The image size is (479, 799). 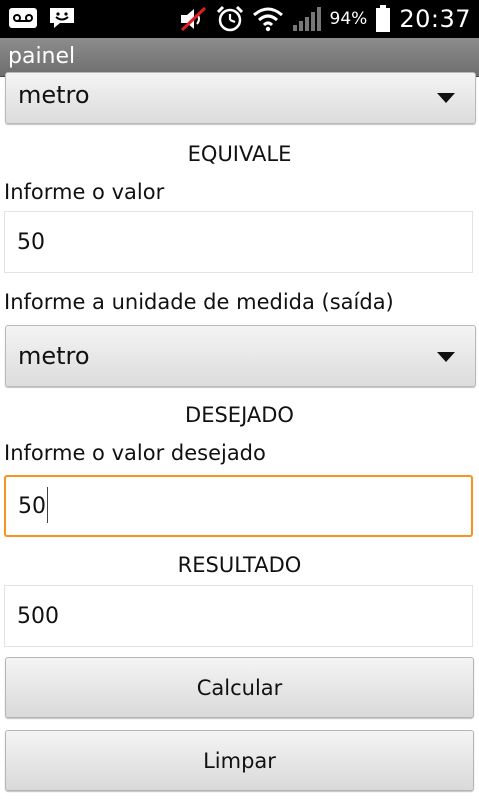 I want to click on battery-percent: 94%, so click(x=348, y=19).